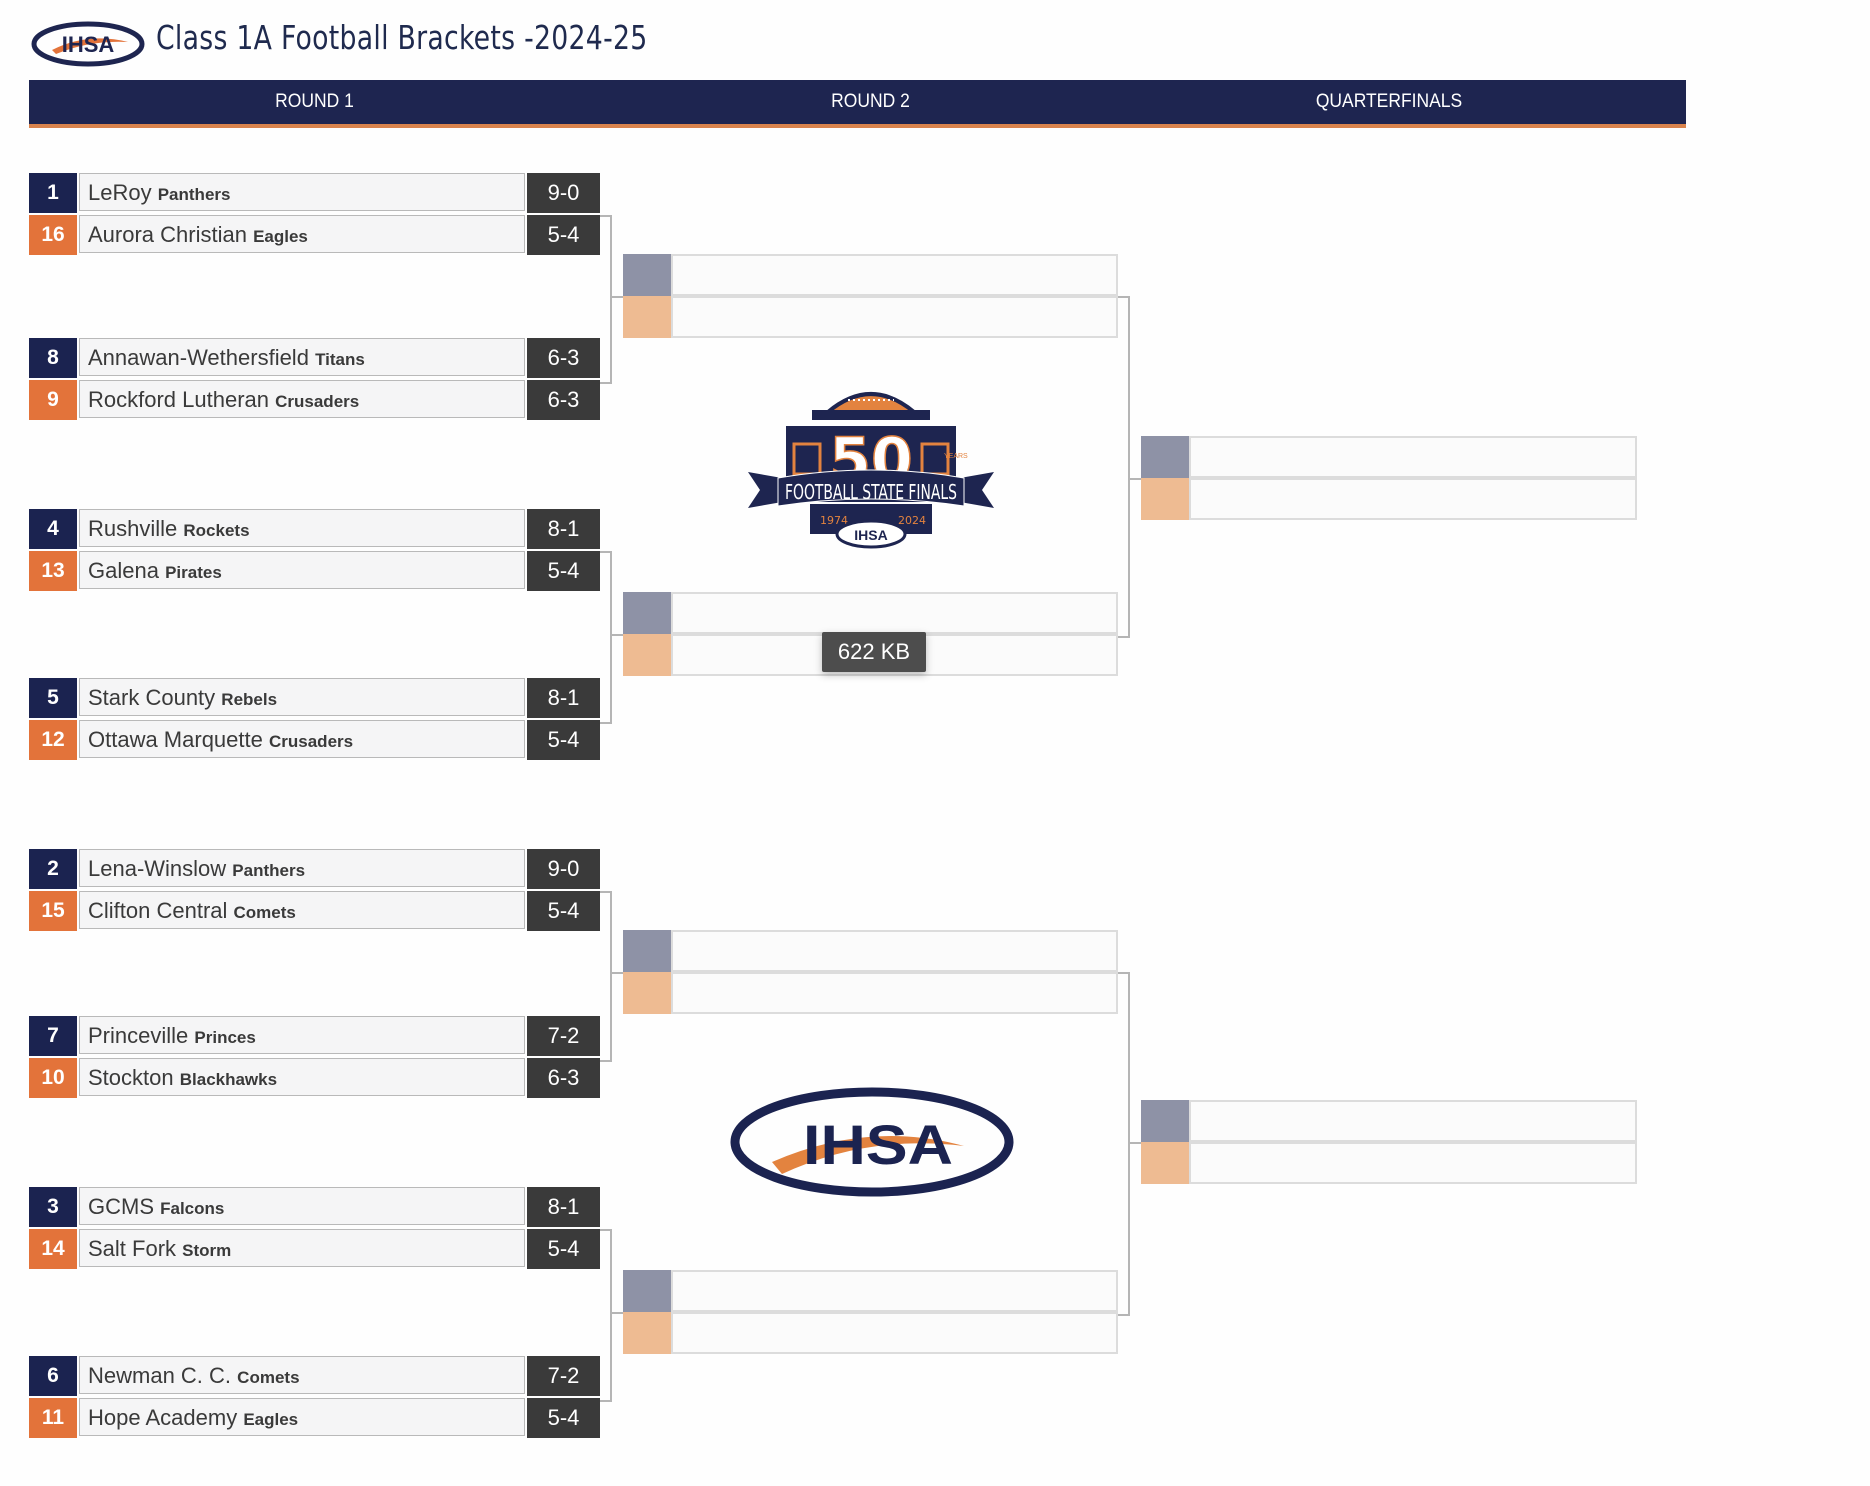 The width and height of the screenshot is (1870, 1486). Describe the element at coordinates (302, 1206) in the screenshot. I see `team-name: GCMS Falcons` at that location.